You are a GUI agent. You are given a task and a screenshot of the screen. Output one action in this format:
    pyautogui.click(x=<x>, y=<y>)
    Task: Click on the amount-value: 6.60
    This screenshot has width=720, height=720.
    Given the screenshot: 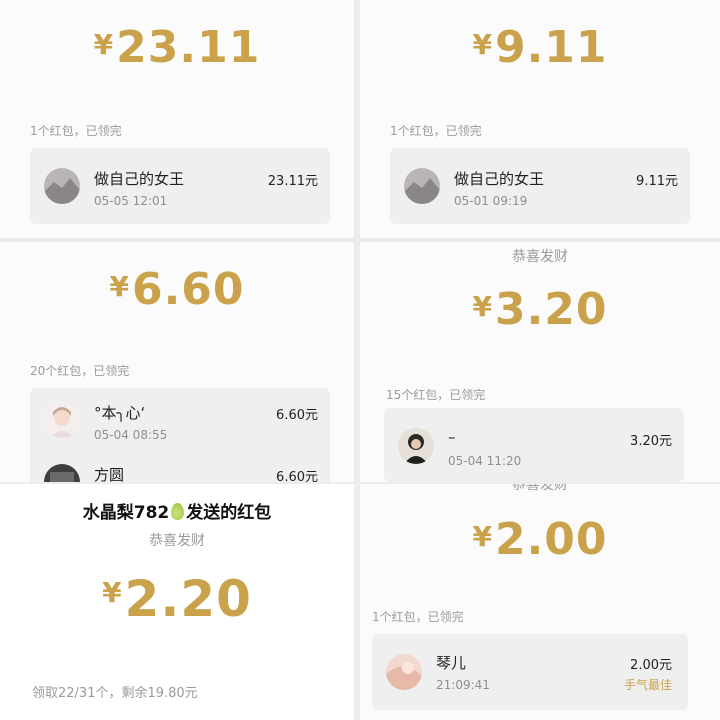 What is the action you would take?
    pyautogui.click(x=188, y=289)
    